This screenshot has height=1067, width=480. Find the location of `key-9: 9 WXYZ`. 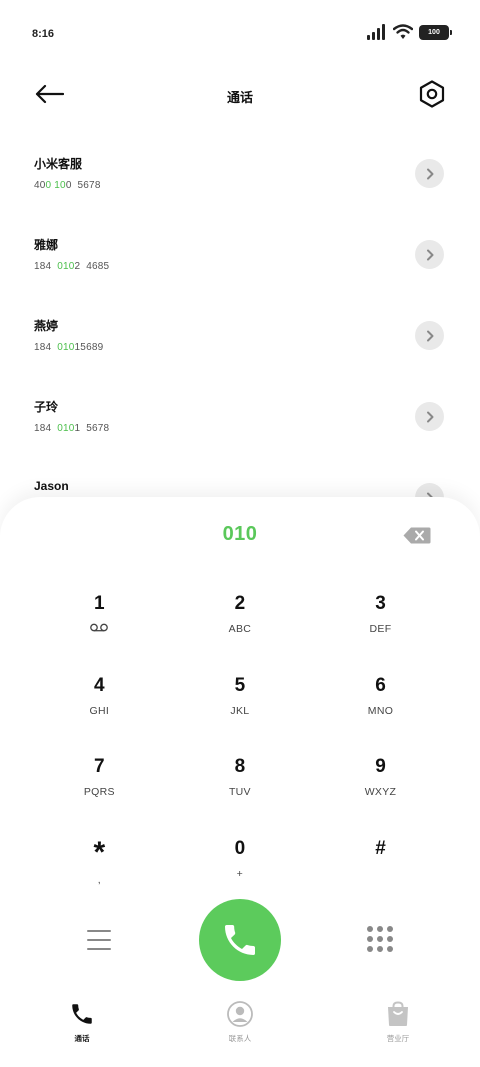

key-9: 9 WXYZ is located at coordinates (380, 791).